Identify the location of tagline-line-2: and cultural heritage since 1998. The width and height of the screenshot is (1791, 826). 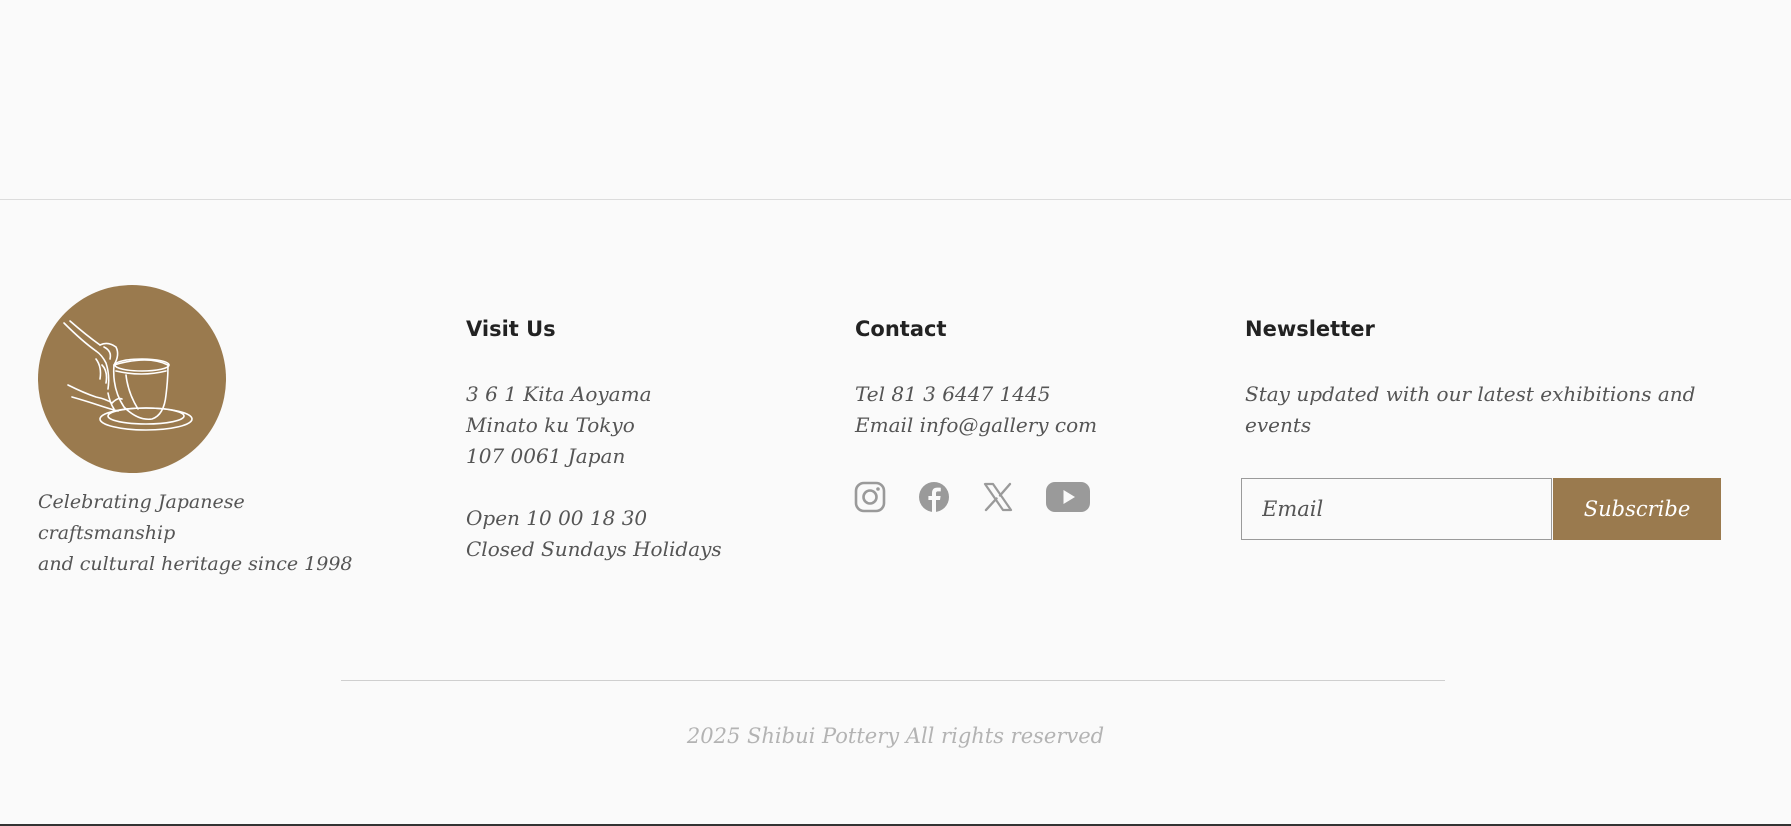
(195, 564).